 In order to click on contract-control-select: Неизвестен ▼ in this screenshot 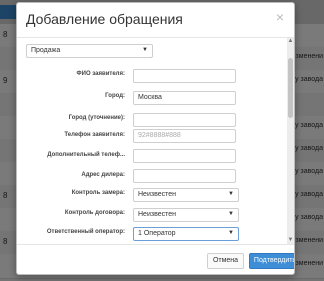, I will do `click(186, 215)`.